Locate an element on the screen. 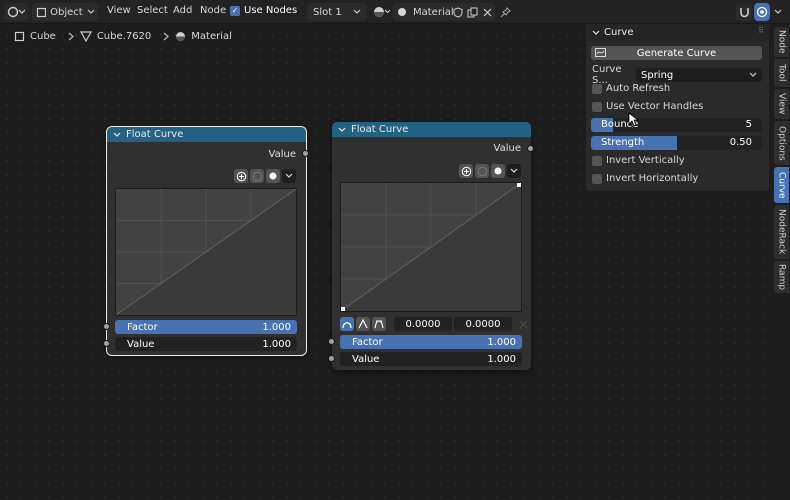 Image resolution: width=790 pixels, height=500 pixels. node-editor-icon is located at coordinates (16, 12).